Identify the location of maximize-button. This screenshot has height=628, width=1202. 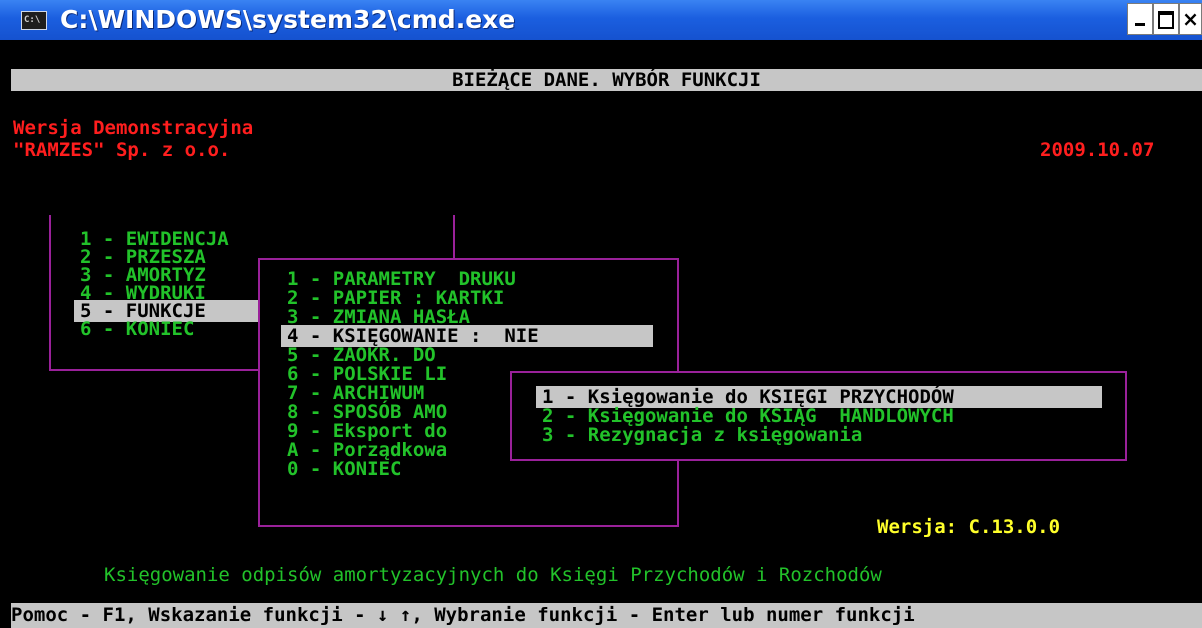
(1166, 19).